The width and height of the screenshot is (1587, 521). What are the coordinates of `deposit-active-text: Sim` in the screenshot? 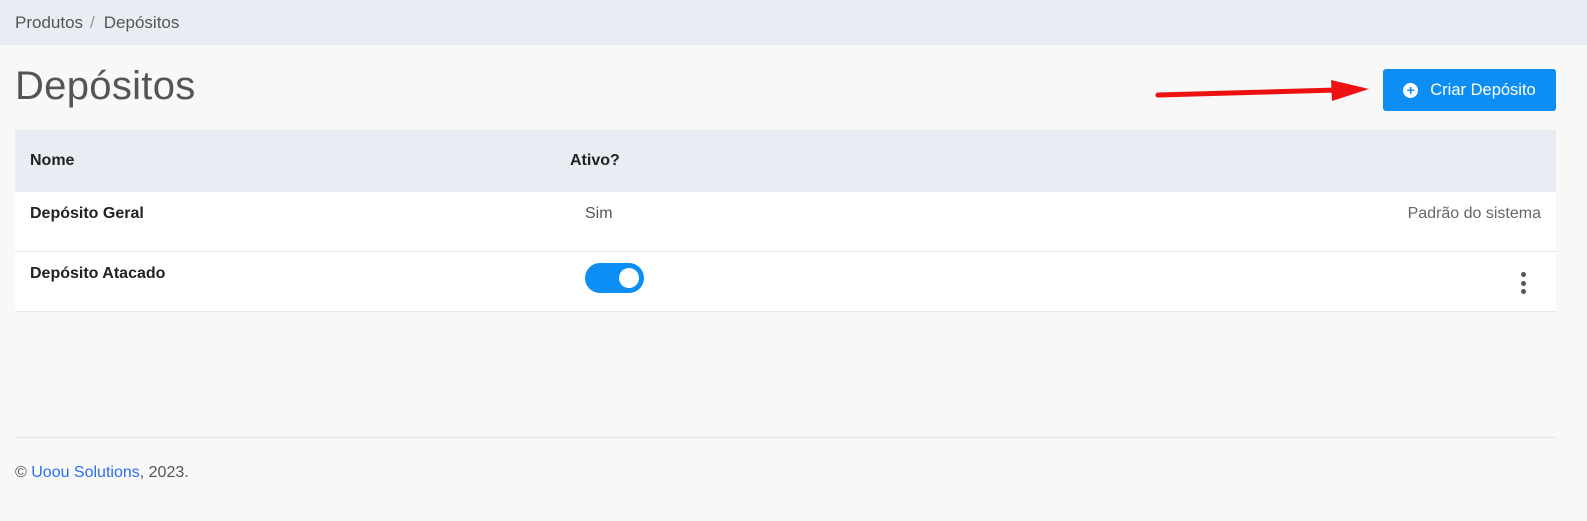 It's located at (599, 213).